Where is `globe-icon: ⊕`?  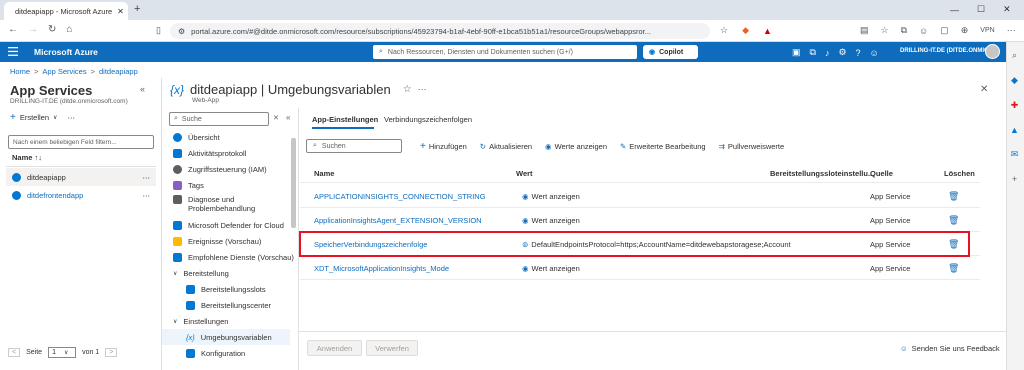 globe-icon: ⊕ is located at coordinates (965, 30).